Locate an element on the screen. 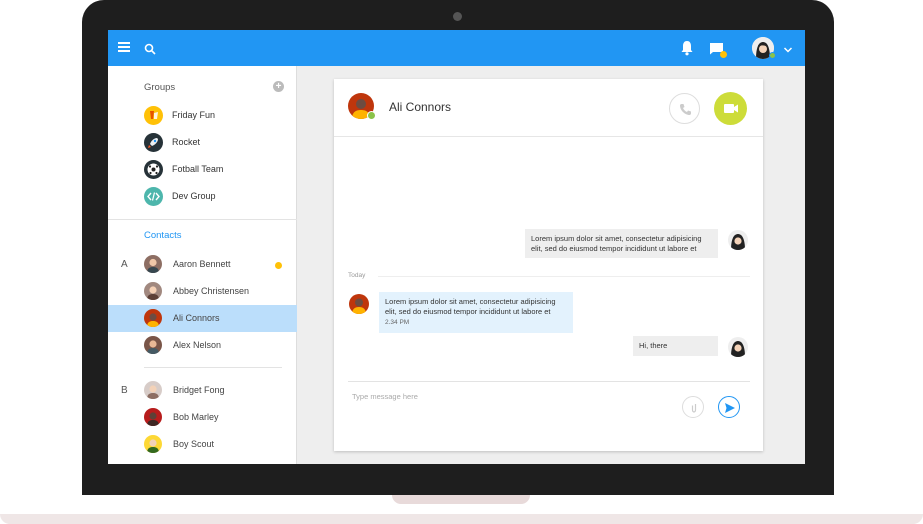 The width and height of the screenshot is (923, 524). menu-icon is located at coordinates (126, 48).